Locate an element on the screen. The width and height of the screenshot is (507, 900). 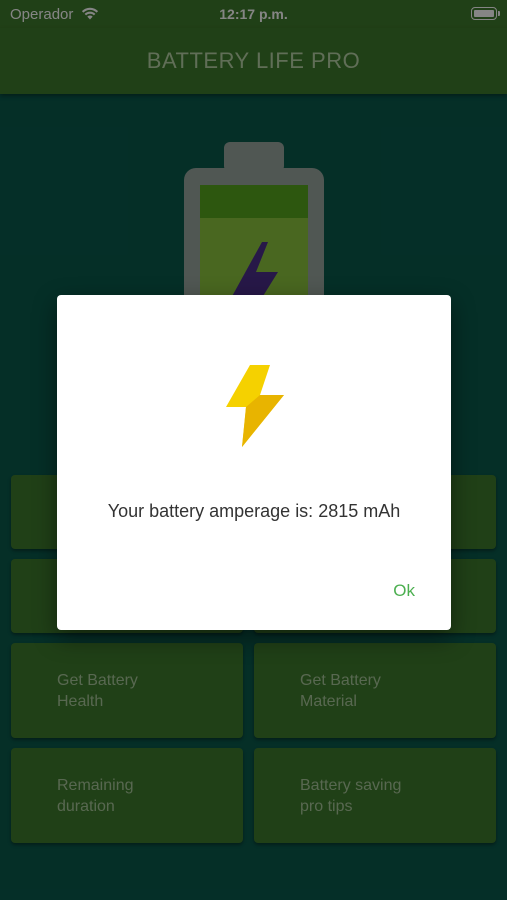
dialog-message: Your battery amperage is: 2815 mAh is located at coordinates (254, 511).